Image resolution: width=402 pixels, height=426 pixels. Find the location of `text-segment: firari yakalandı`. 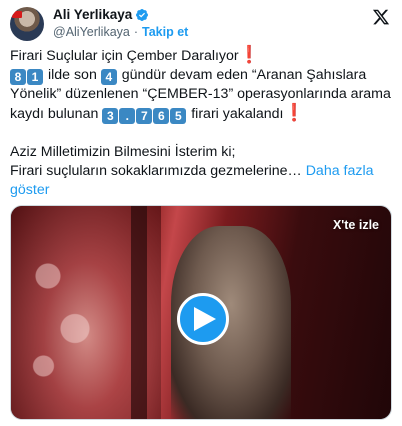

text-segment: firari yakalandı is located at coordinates (235, 113).